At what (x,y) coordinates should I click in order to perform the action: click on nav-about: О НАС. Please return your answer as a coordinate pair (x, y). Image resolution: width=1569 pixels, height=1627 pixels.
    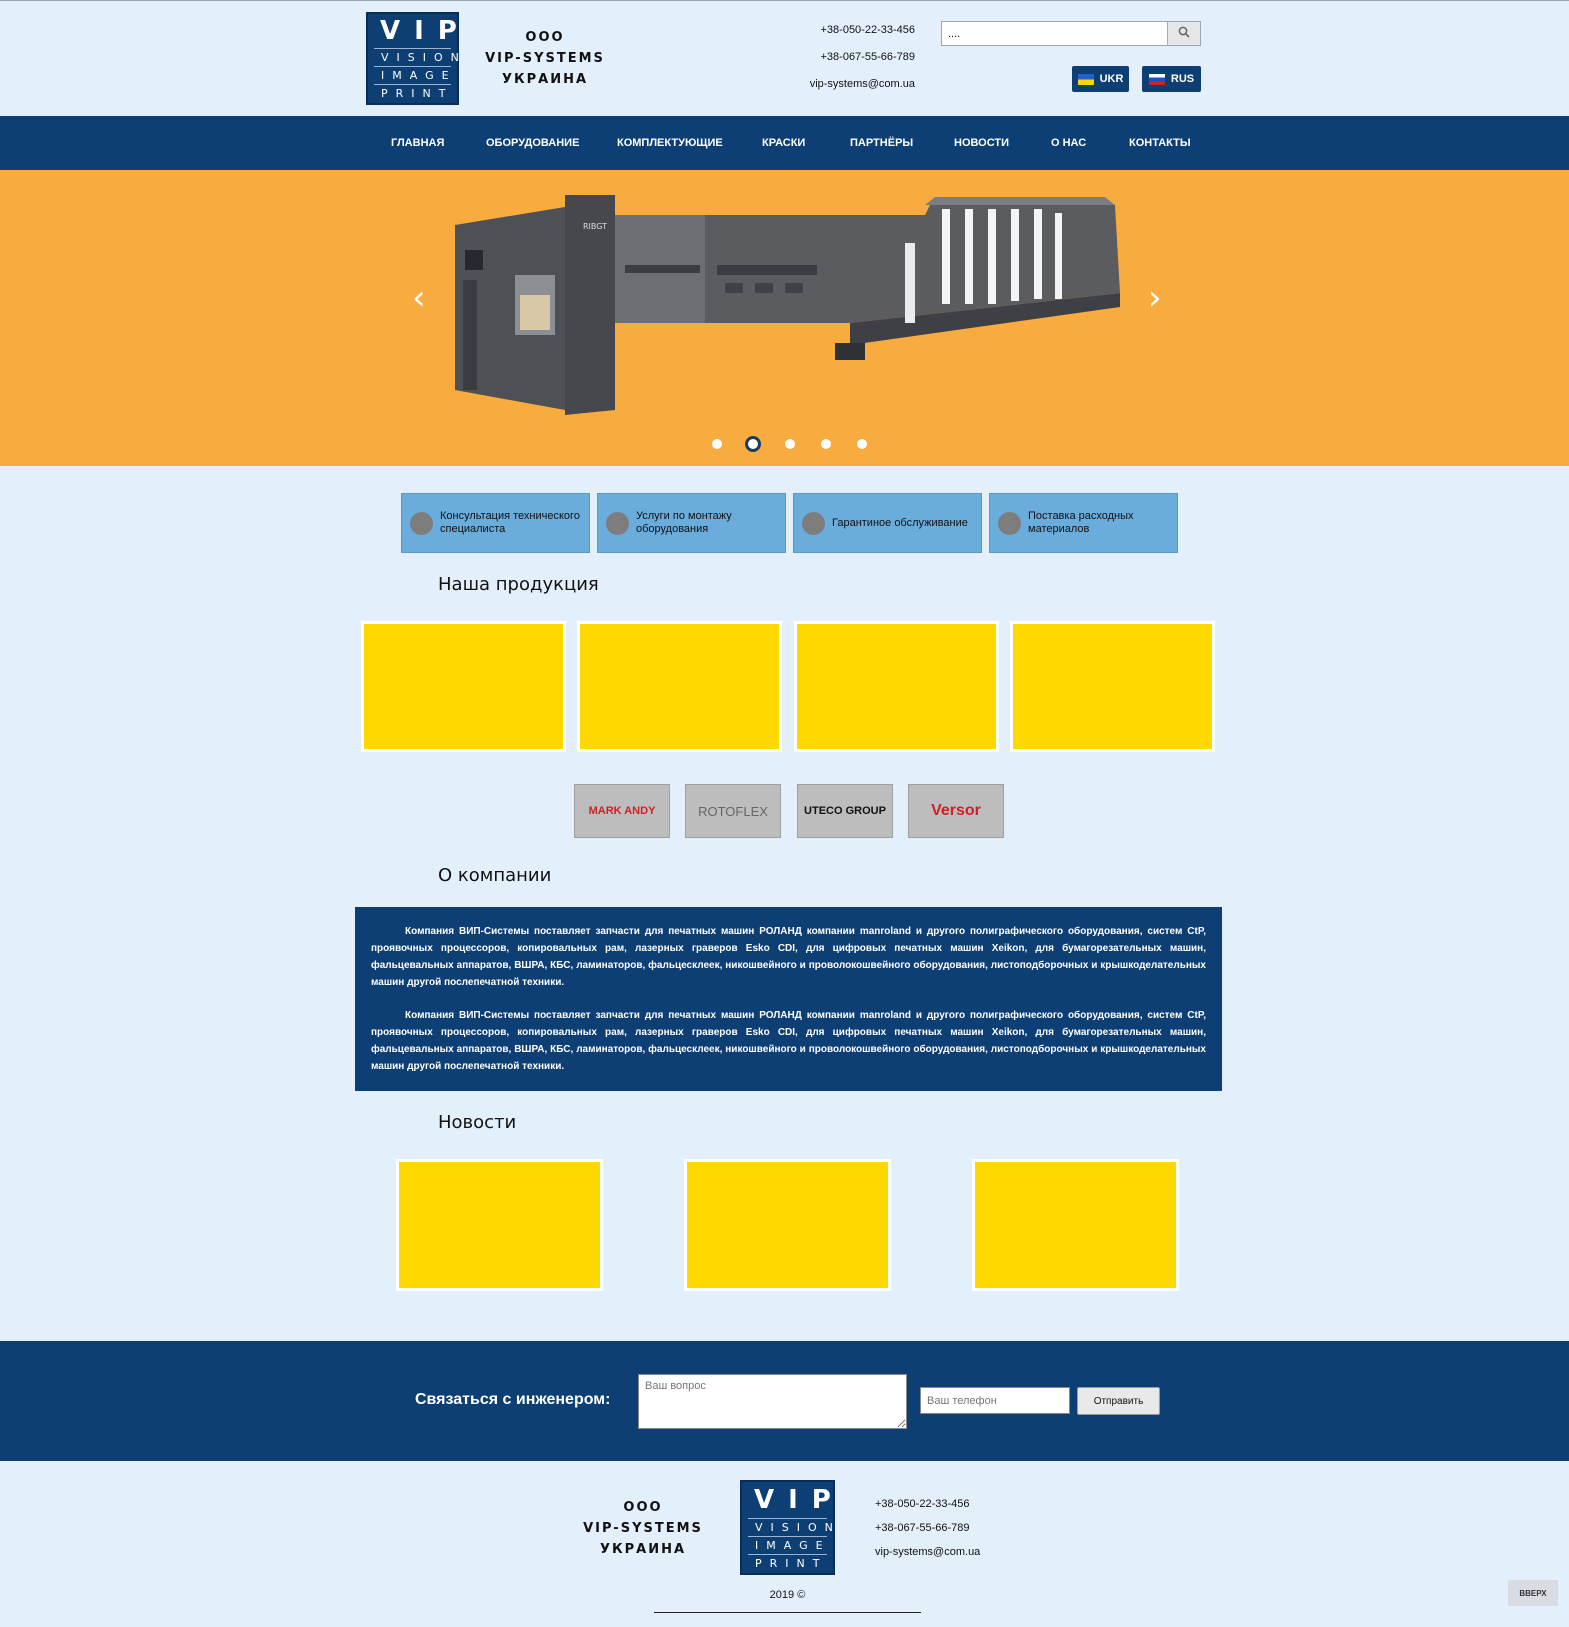
    Looking at the image, I should click on (1068, 143).